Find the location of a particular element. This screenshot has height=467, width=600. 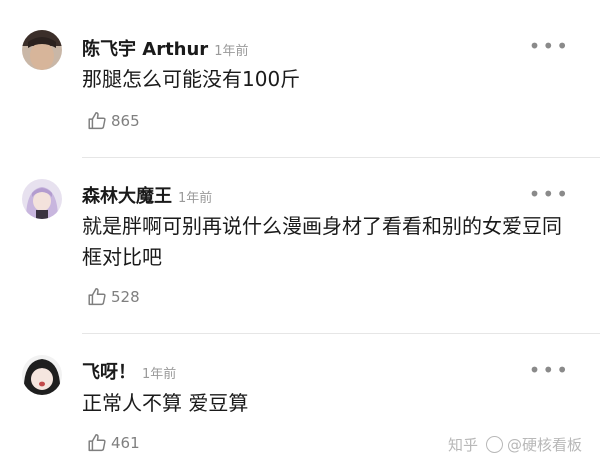

author-name: 陈飞宇 Arthur 1年前 is located at coordinates (165, 48).